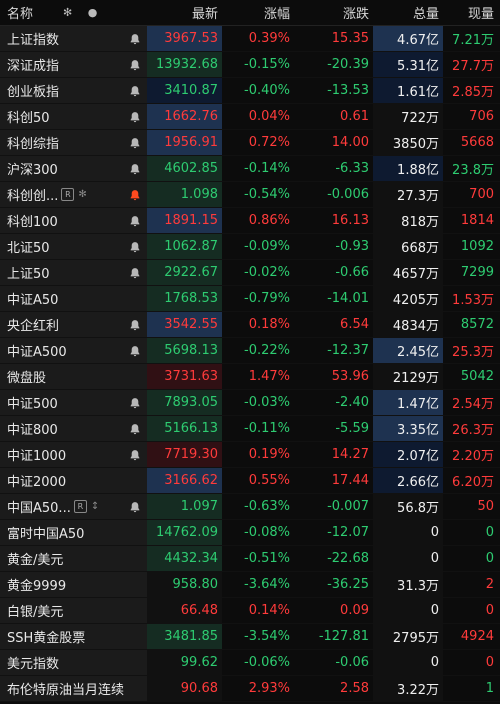 The width and height of the screenshot is (500, 704). I want to click on table-row: 中证800 5166.13 -0.11% -5.59 3.35亿 26.3万, so click(250, 429).